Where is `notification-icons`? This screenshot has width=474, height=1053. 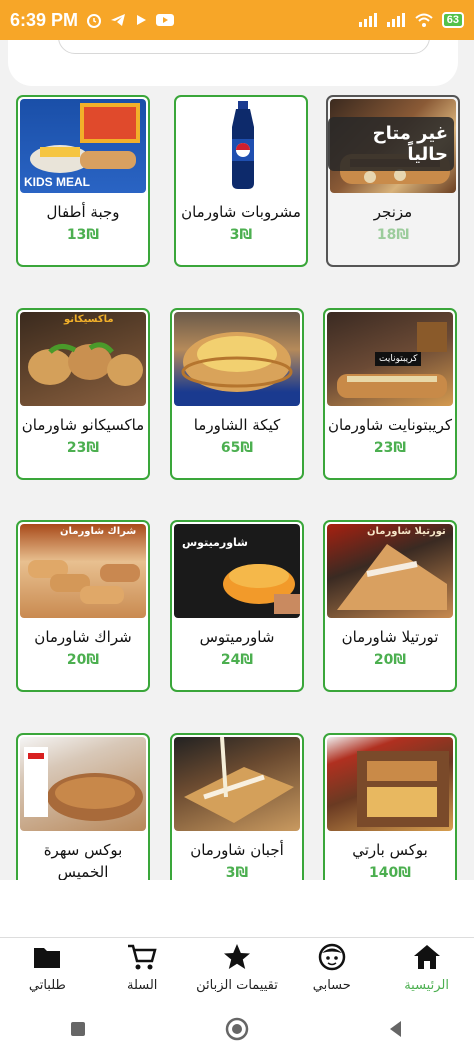
notification-icons is located at coordinates (130, 20).